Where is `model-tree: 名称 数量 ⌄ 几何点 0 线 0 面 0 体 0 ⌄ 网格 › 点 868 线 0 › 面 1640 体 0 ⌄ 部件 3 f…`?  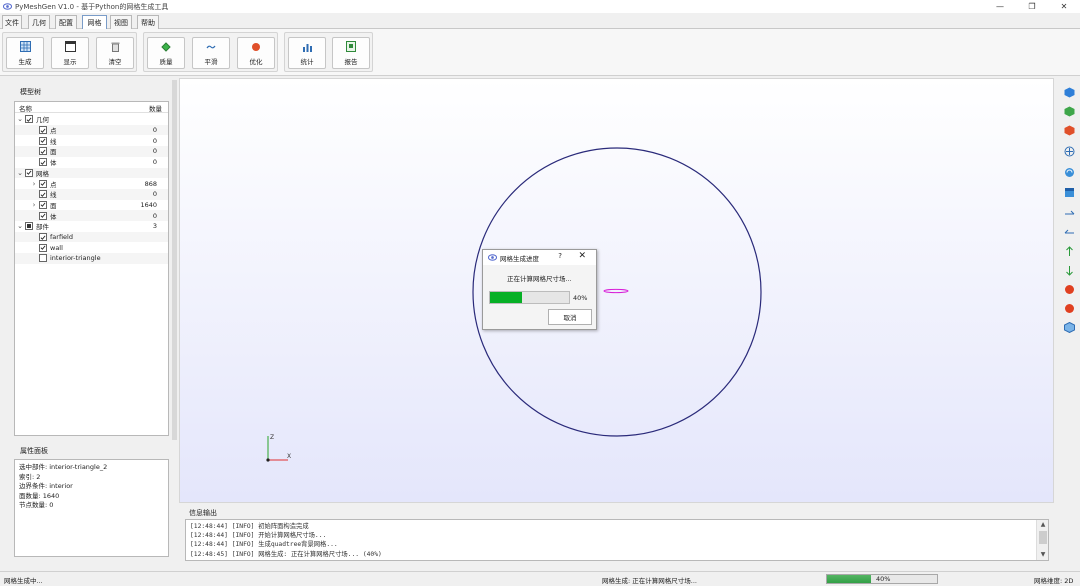 model-tree: 名称 数量 ⌄ 几何点 0 线 0 面 0 体 0 ⌄ 网格 › 点 868 线 0 › 面 1640 体 0 ⌄ 部件 3 f… is located at coordinates (91, 268).